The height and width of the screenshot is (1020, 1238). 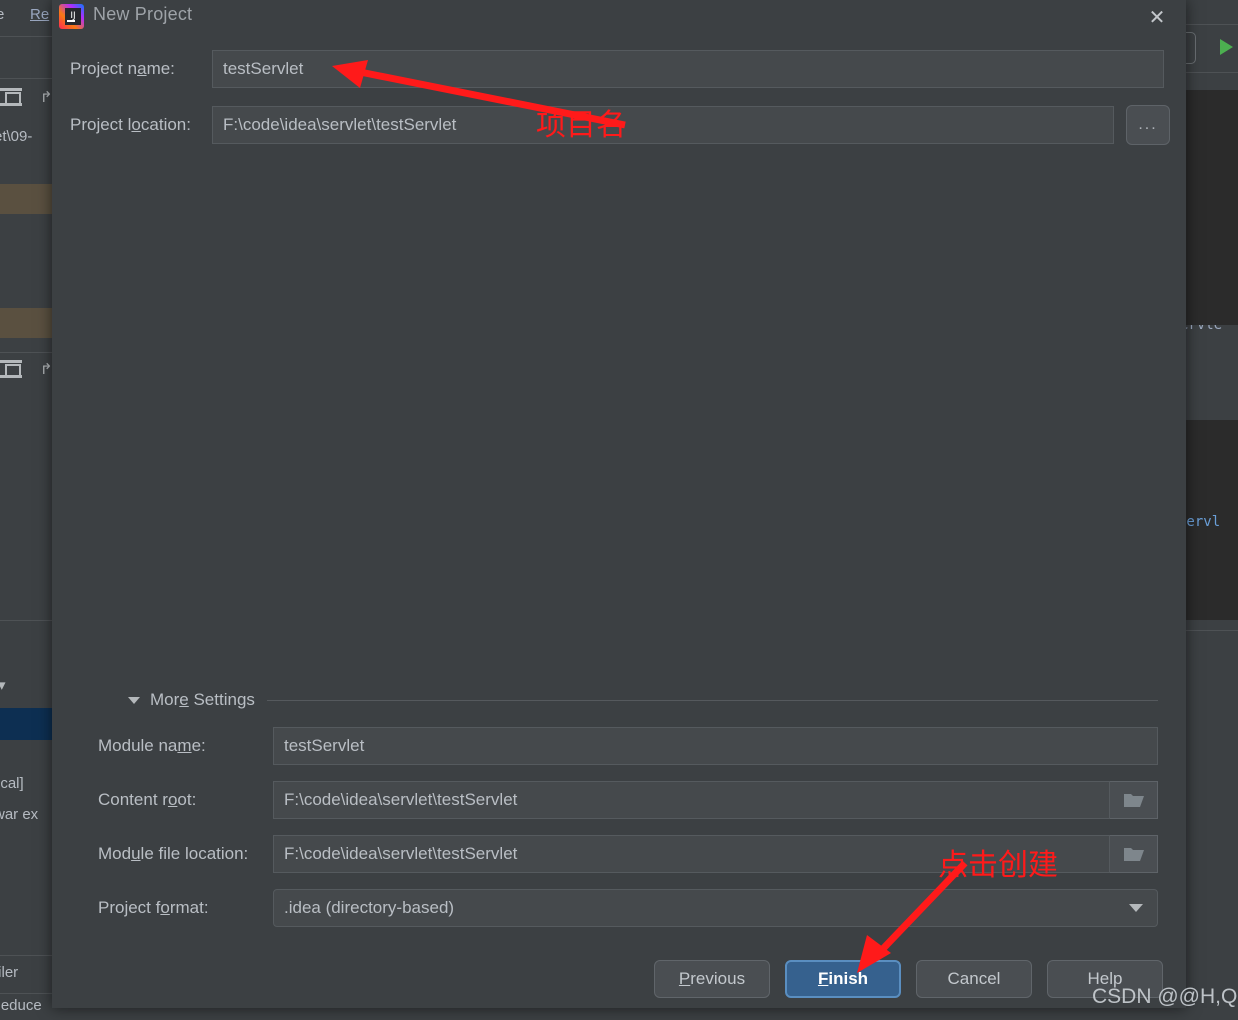 What do you see at coordinates (691, 800) in the screenshot?
I see `content-root-input` at bounding box center [691, 800].